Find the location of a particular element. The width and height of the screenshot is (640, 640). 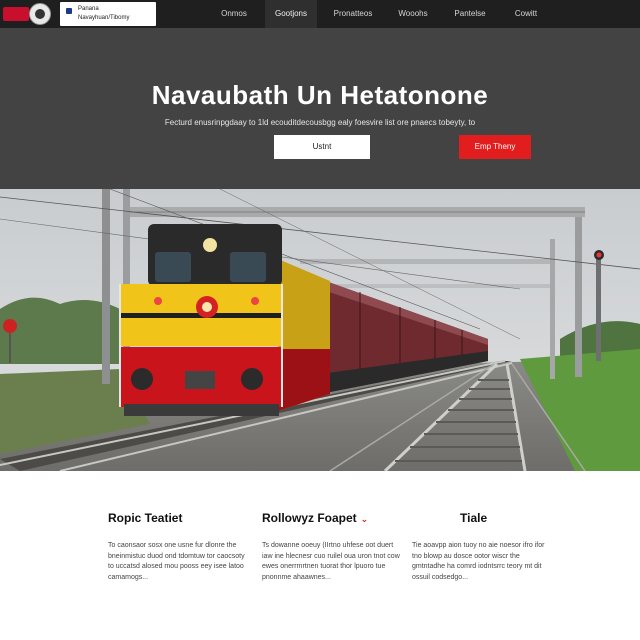

feature-title-2: Rollowyz Foapet is located at coordinates (309, 518).